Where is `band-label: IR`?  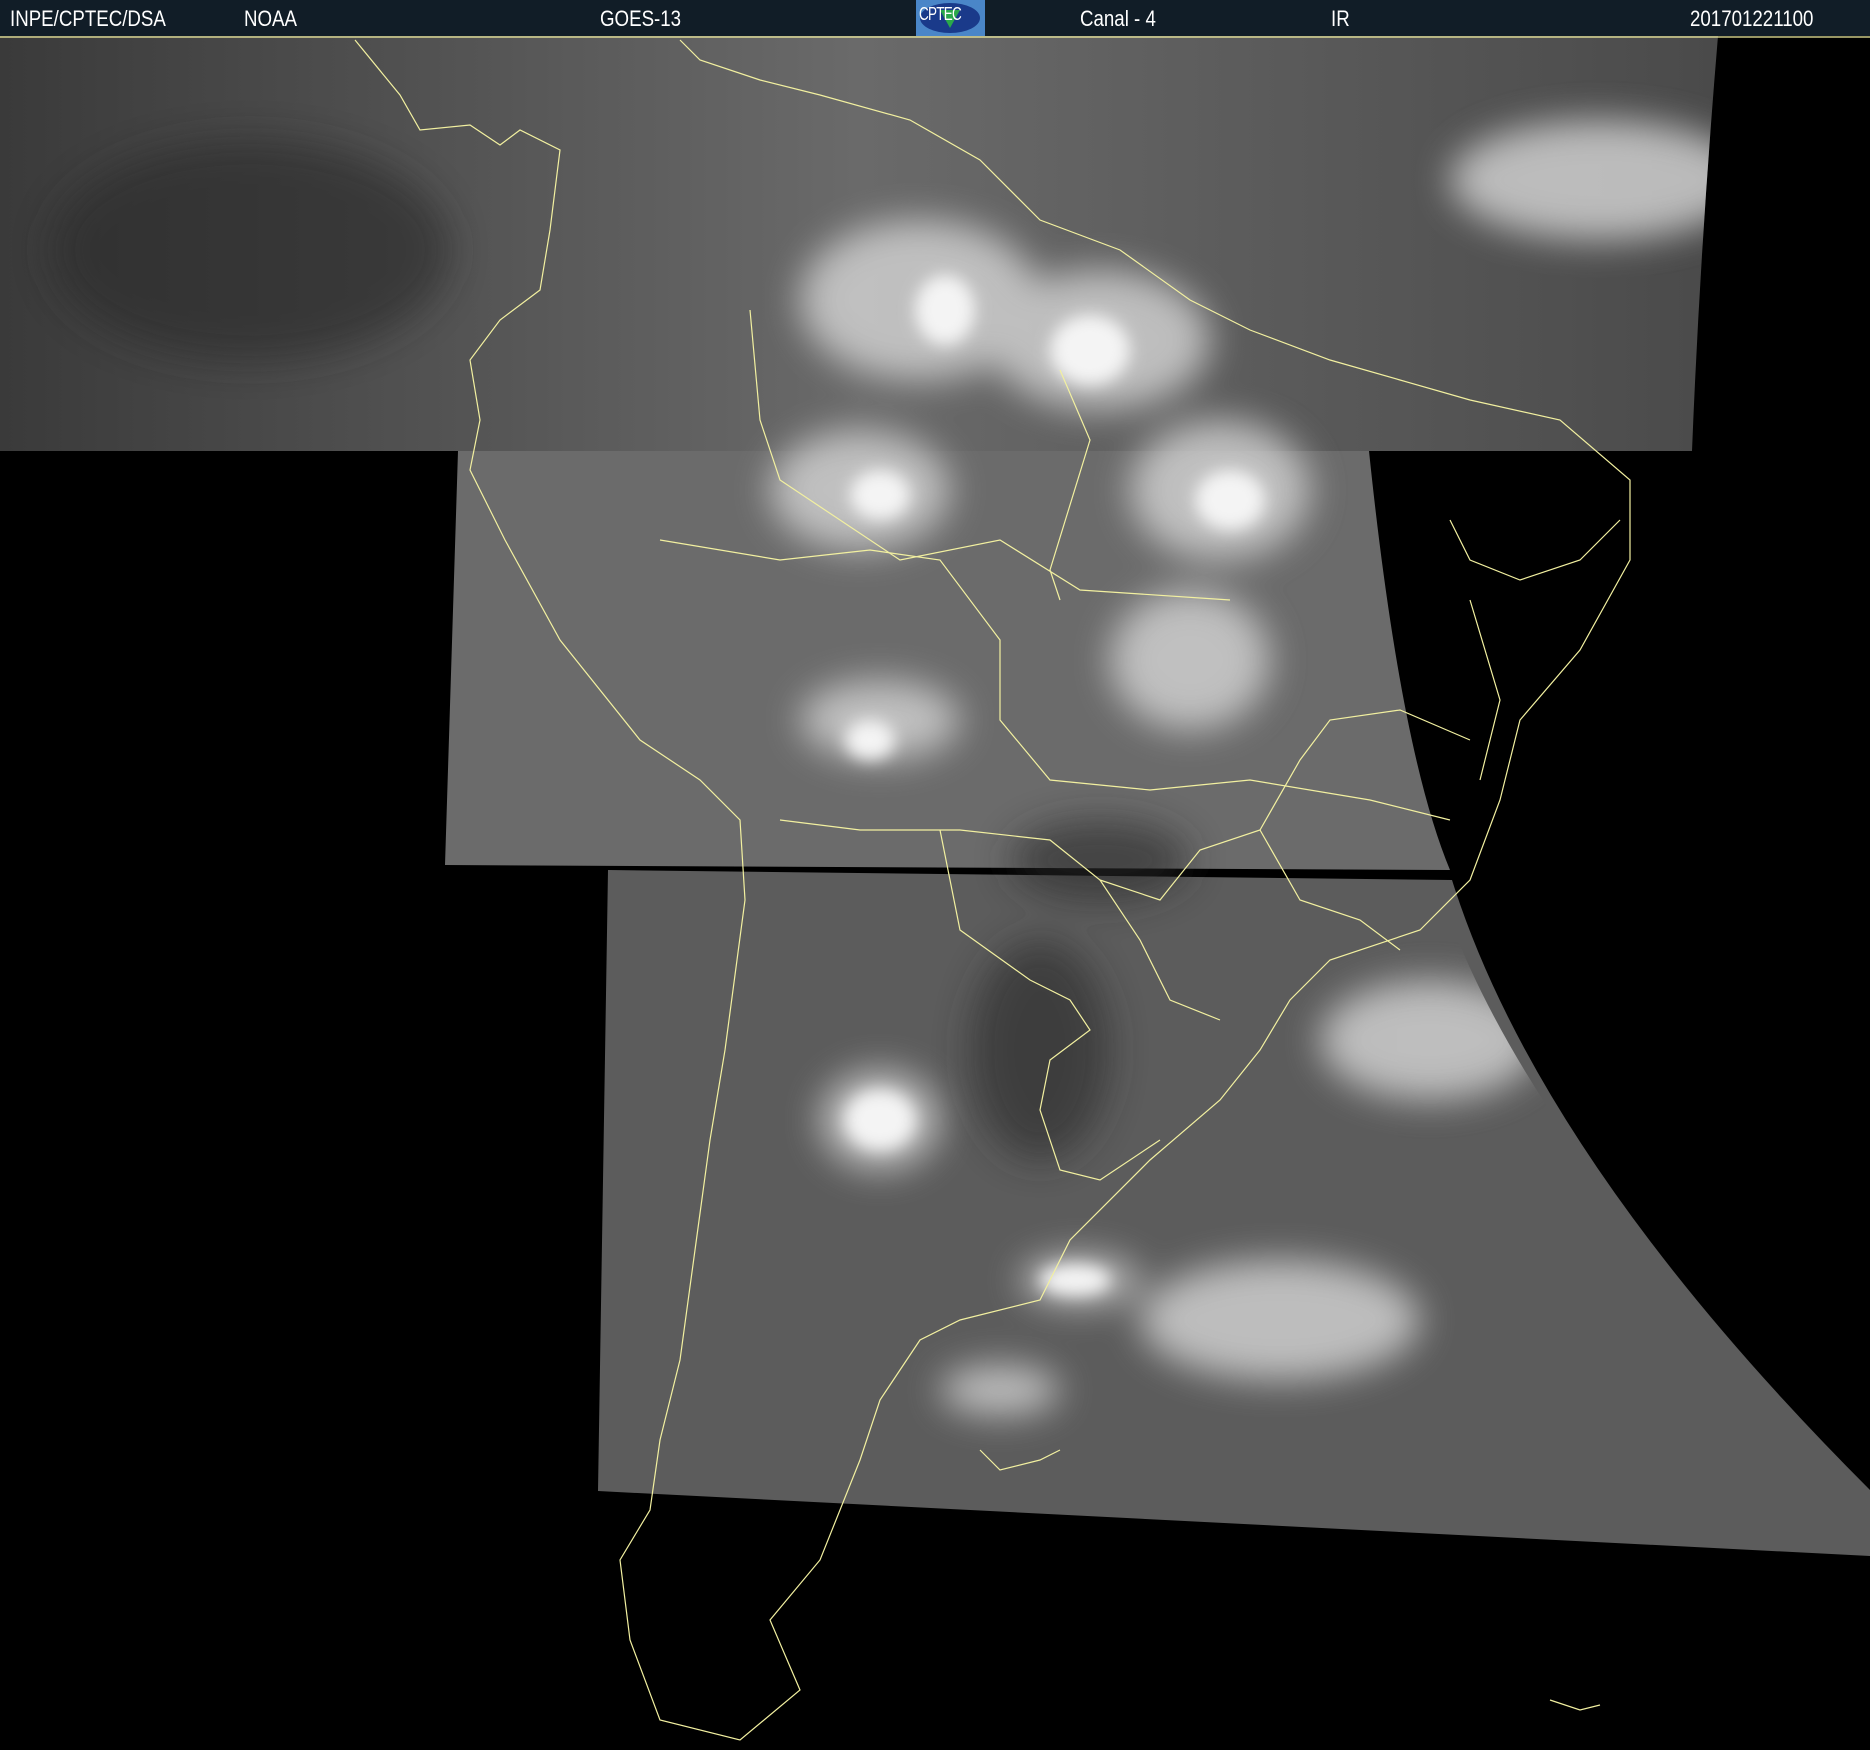 band-label: IR is located at coordinates (1340, 18).